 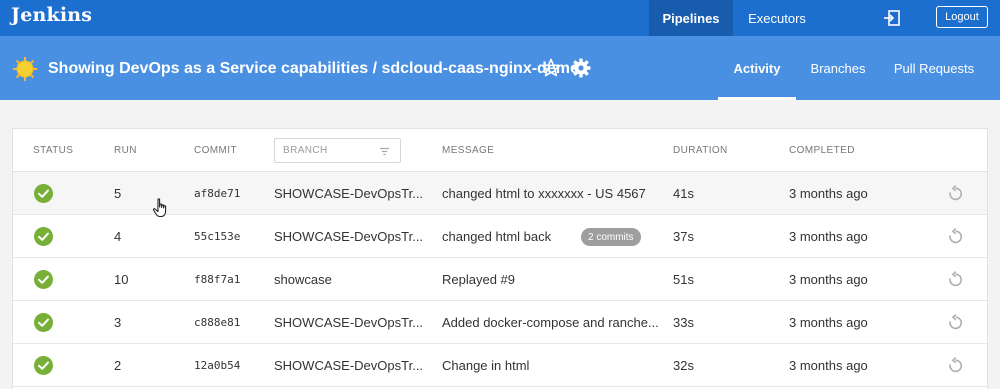 I want to click on tab-pull-requests: Pull Requests, so click(x=934, y=68).